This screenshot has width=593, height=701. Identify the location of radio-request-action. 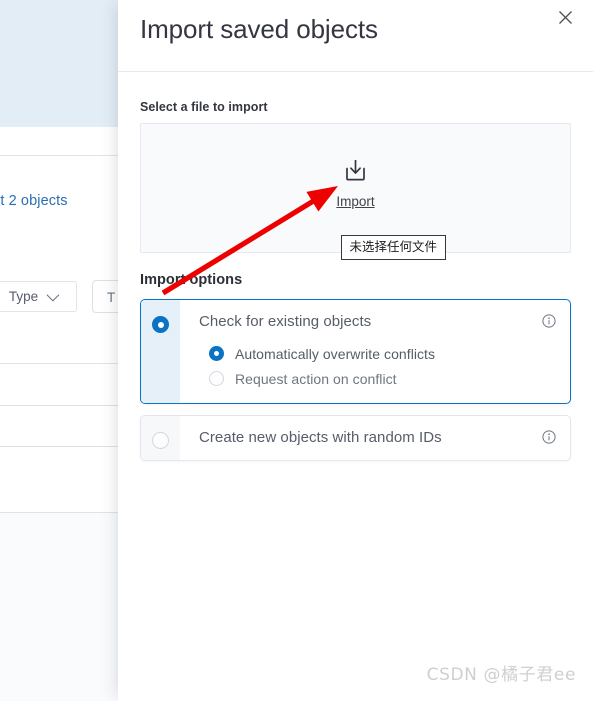
(216, 378).